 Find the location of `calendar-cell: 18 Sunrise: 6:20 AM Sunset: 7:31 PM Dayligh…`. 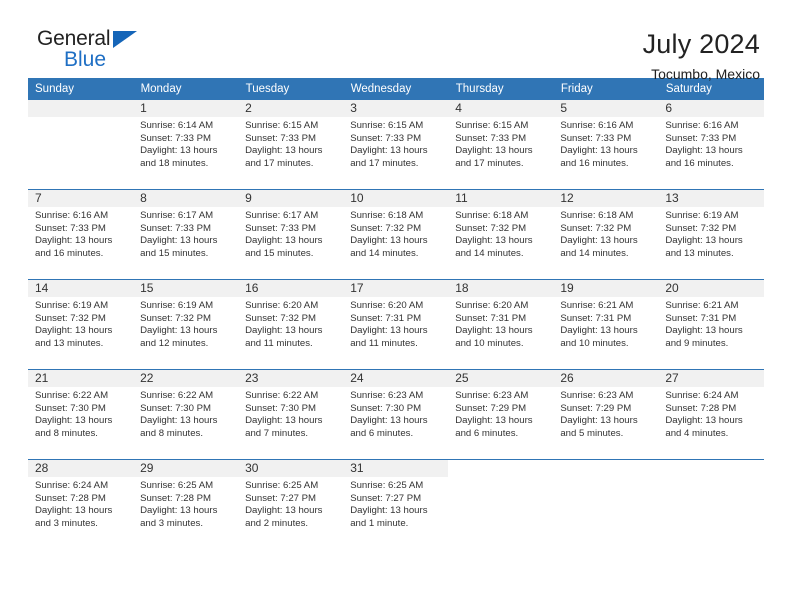

calendar-cell: 18 Sunrise: 6:20 AM Sunset: 7:31 PM Dayligh… is located at coordinates (501, 324).